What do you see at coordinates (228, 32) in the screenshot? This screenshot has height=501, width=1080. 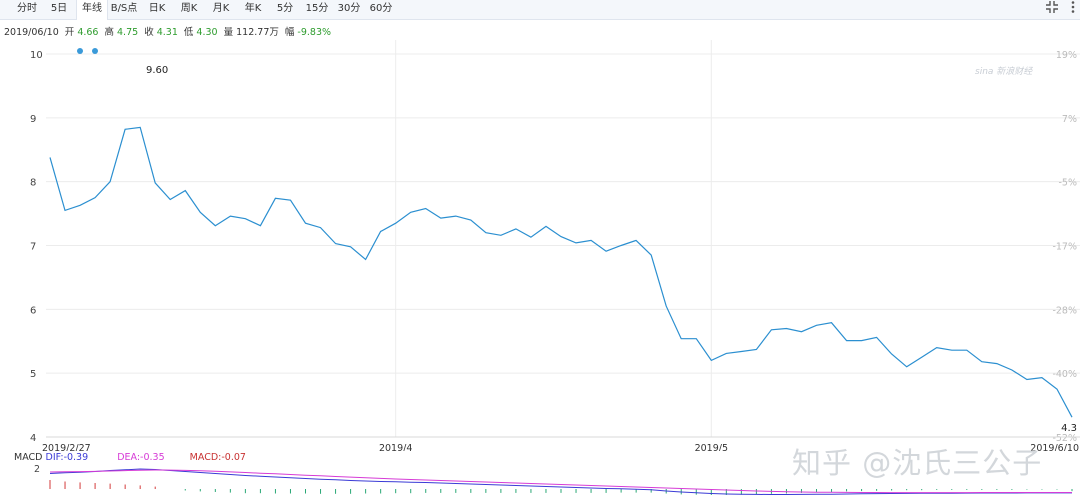 I see `volume-label: 量` at bounding box center [228, 32].